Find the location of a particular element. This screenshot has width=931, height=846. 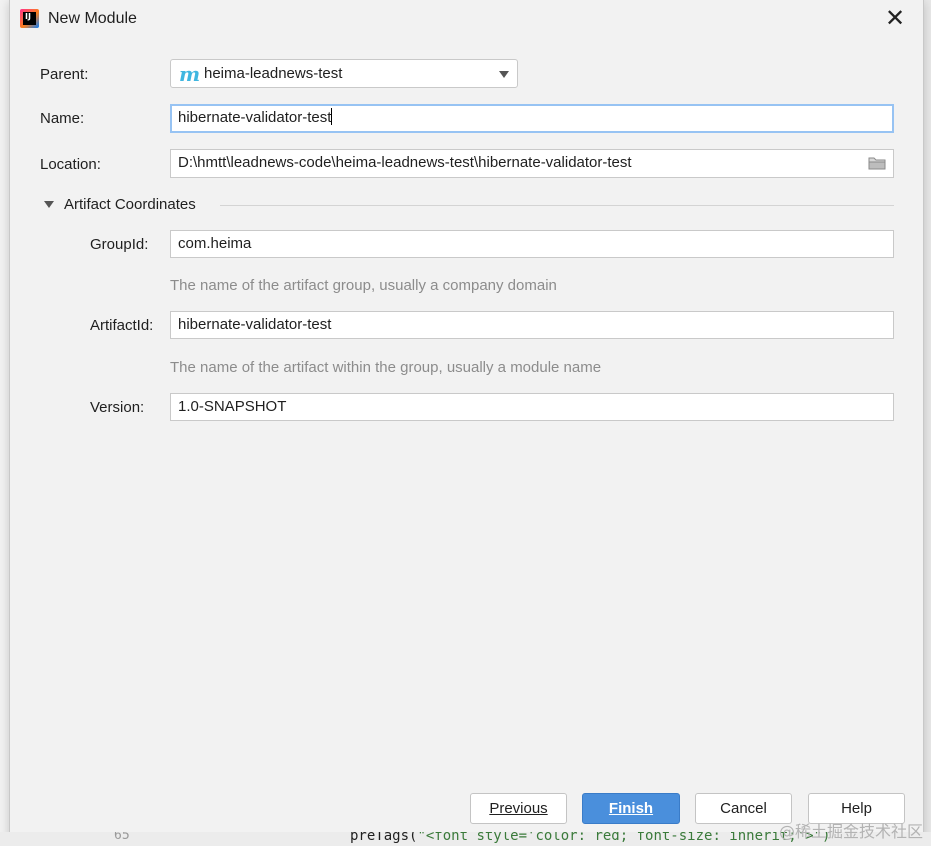

artifactid-label: ArtifactId: is located at coordinates (122, 325).